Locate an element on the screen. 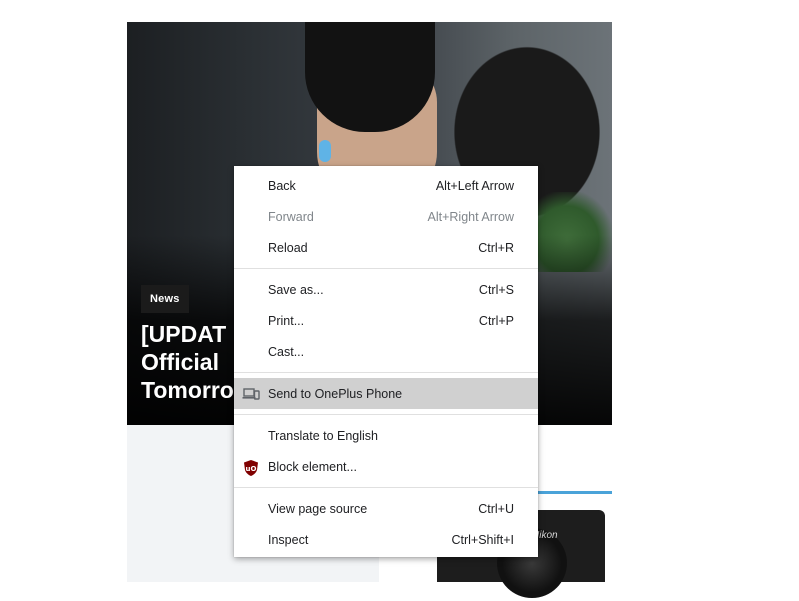 The height and width of the screenshot is (601, 799). menu-item-shortcut: Ctrl+R is located at coordinates (496, 247).